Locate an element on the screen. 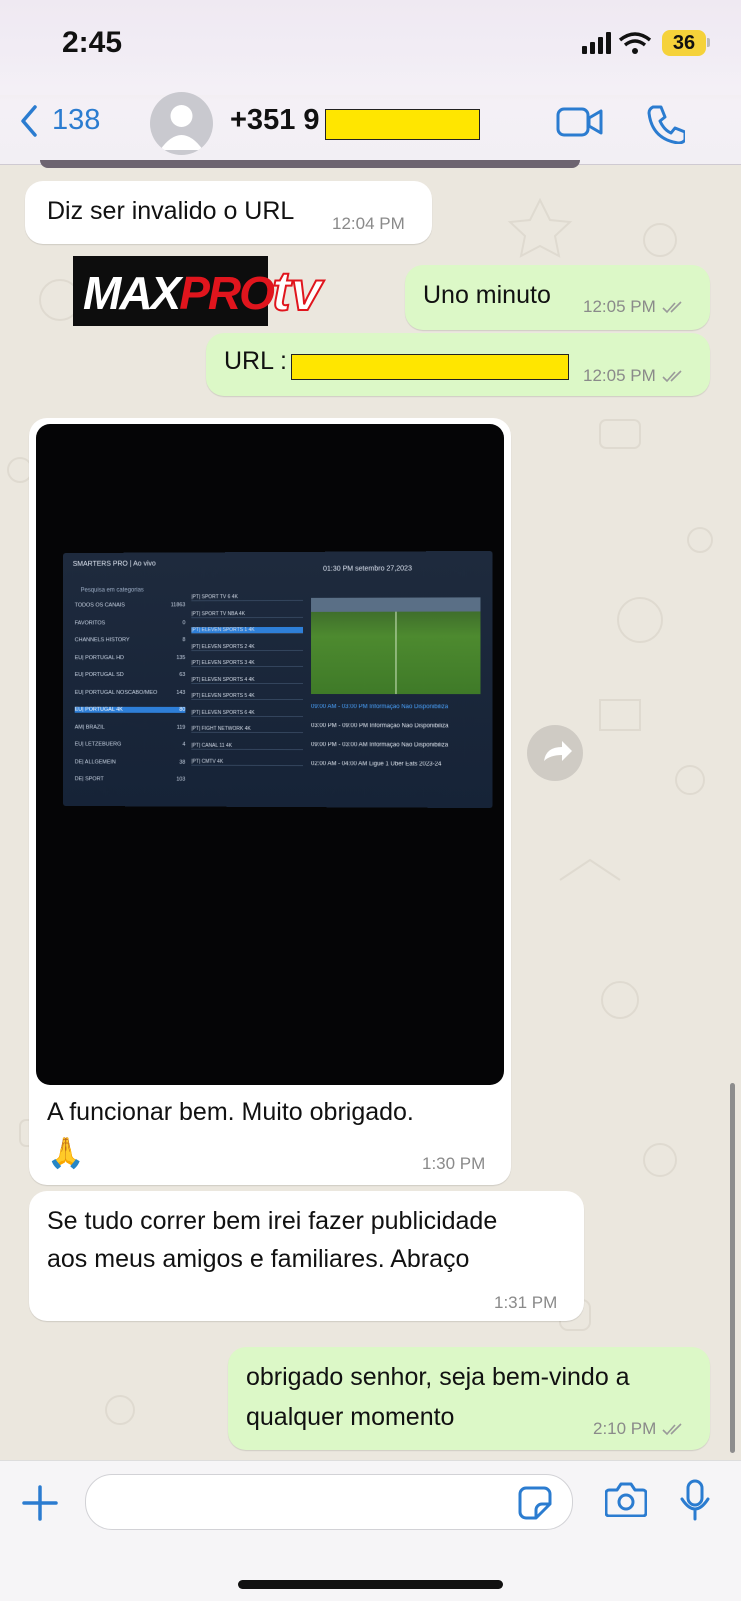  sticker-icon is located at coordinates (535, 1503).